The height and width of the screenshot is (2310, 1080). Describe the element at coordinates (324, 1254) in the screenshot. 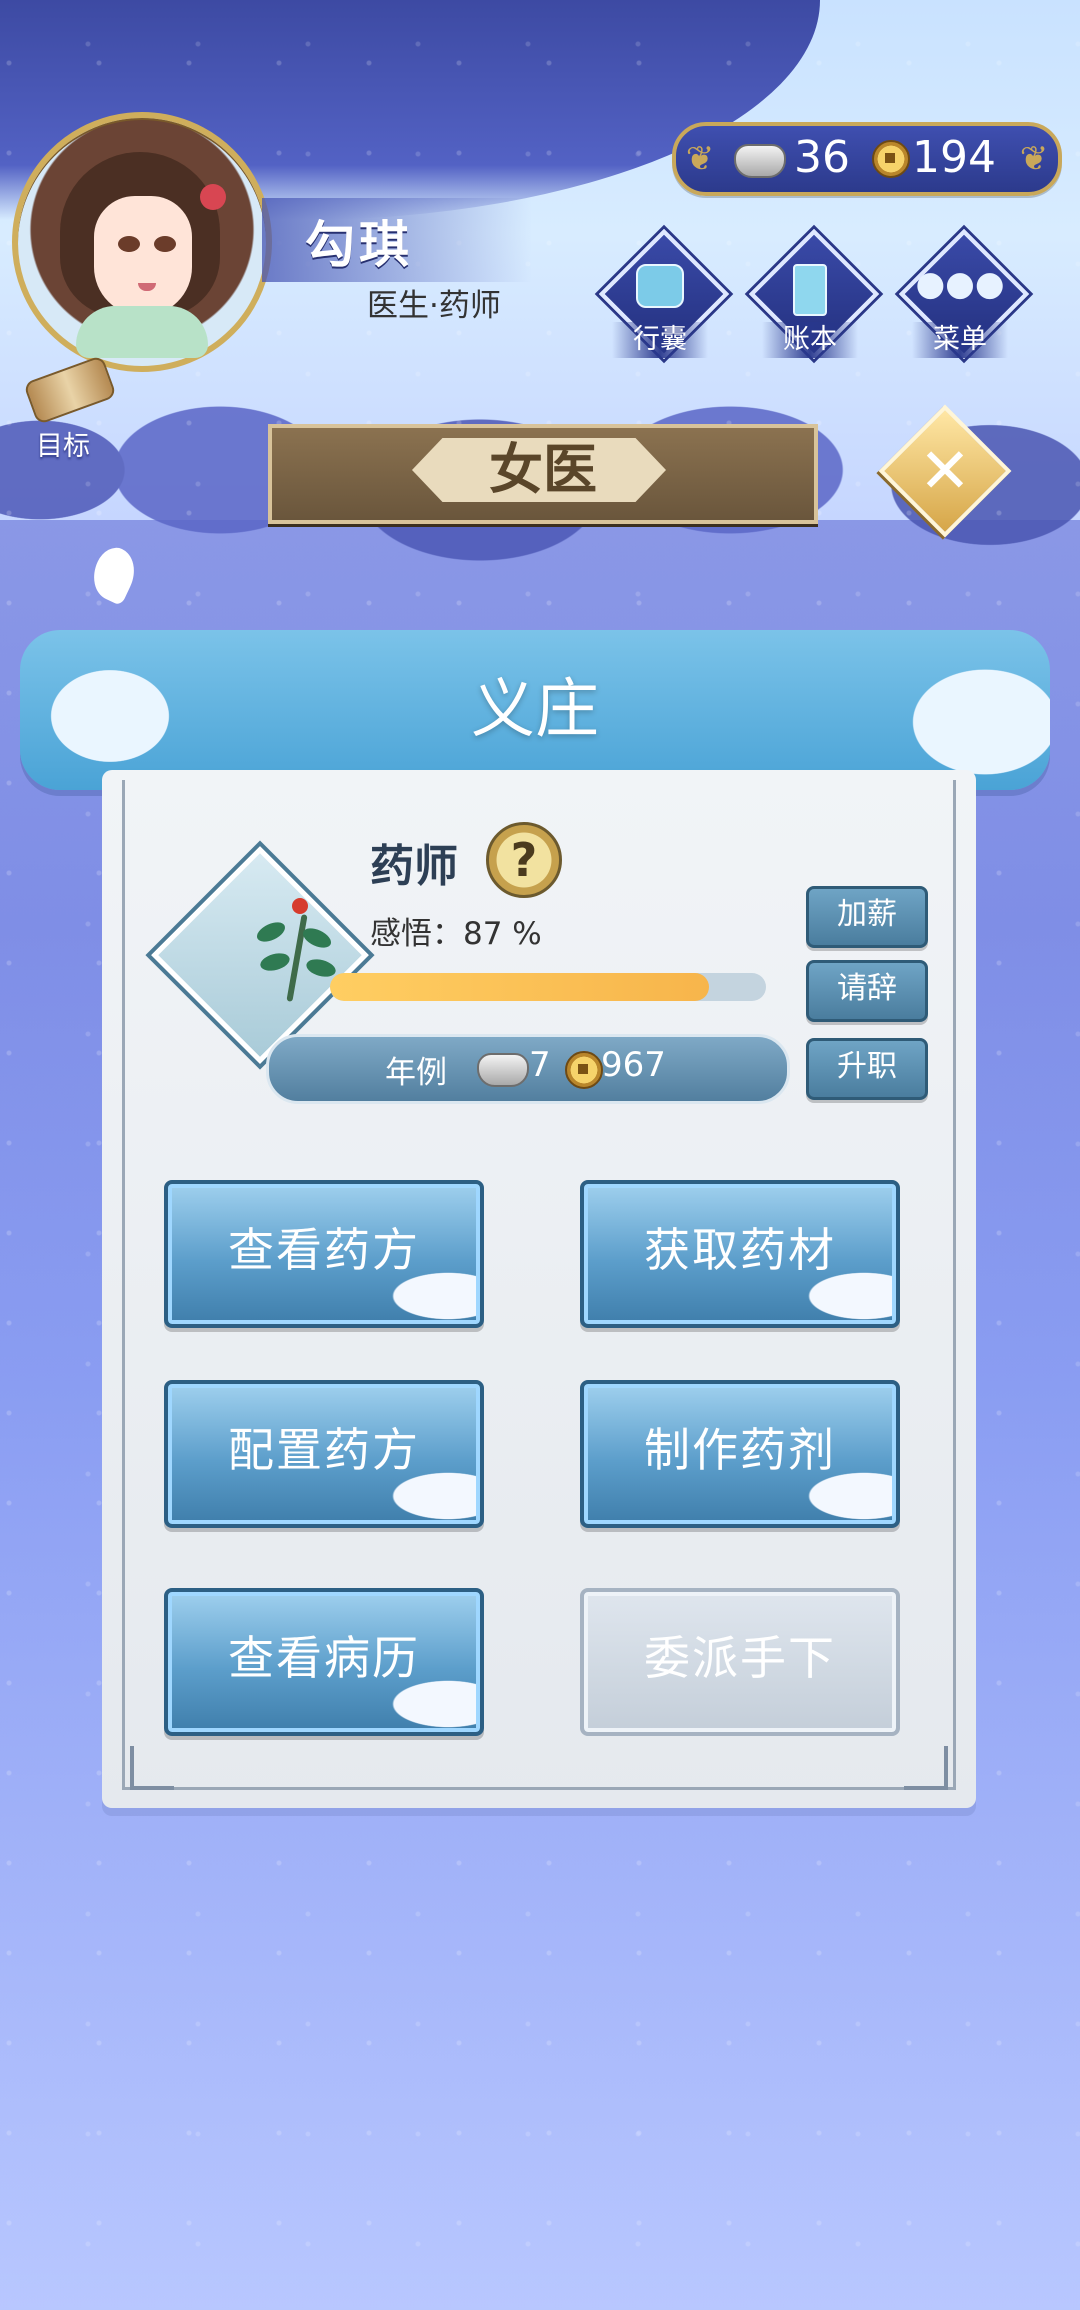

I see `view-prescription-button: 查看药方` at that location.